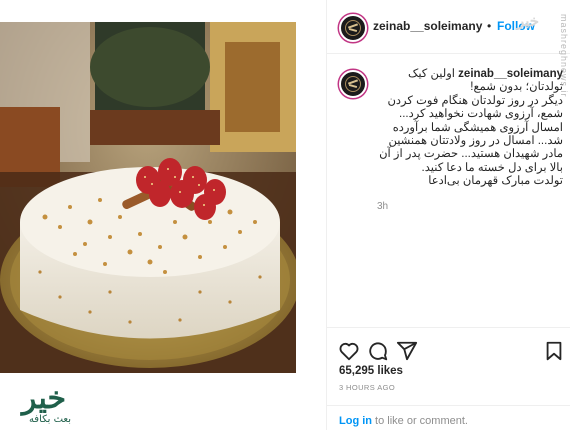 This screenshot has height=431, width=570. I want to click on caption-line-4: امسال آرزوی همیشگی شما برآورده, so click(477, 127).